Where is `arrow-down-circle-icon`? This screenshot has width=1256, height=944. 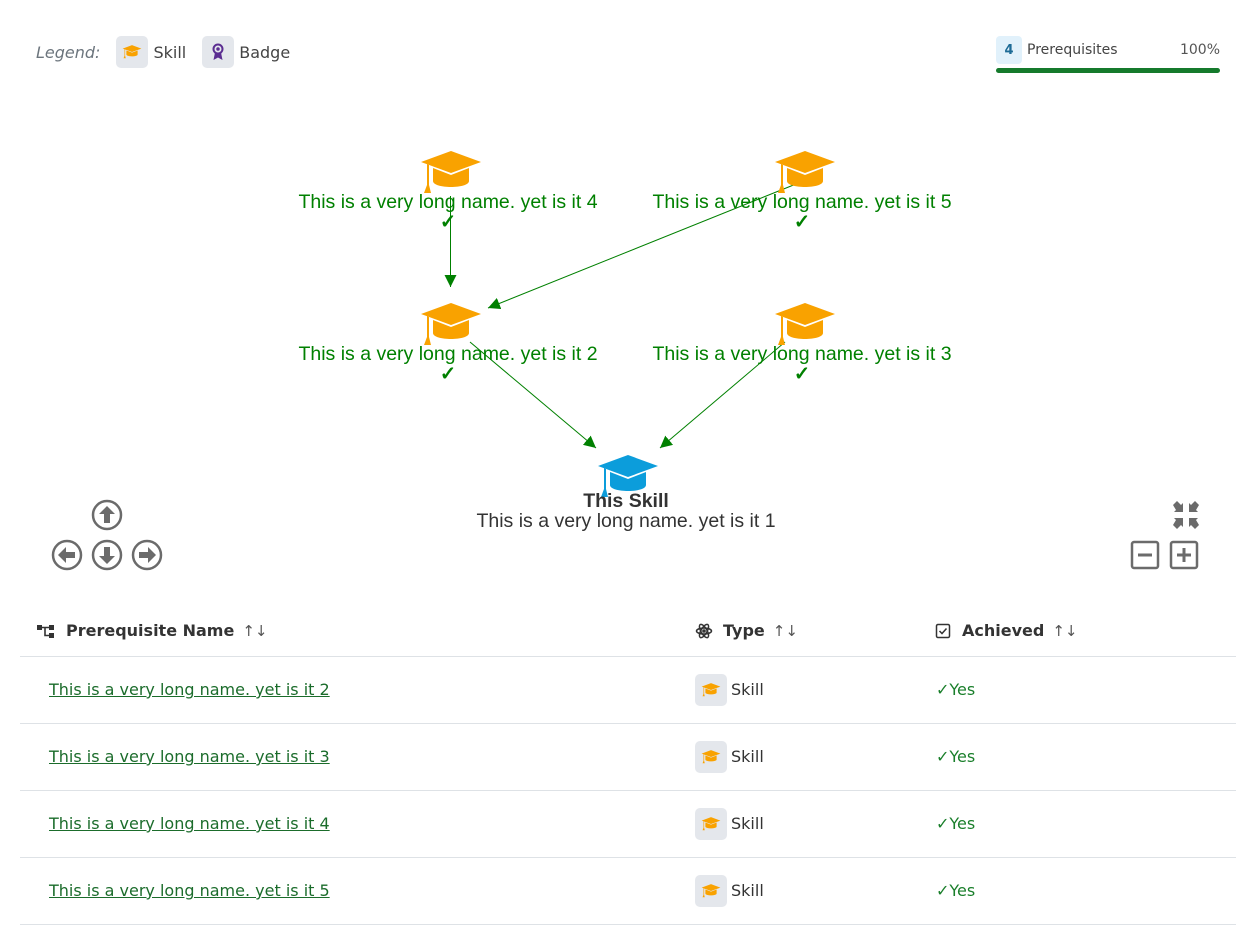 arrow-down-circle-icon is located at coordinates (107, 555).